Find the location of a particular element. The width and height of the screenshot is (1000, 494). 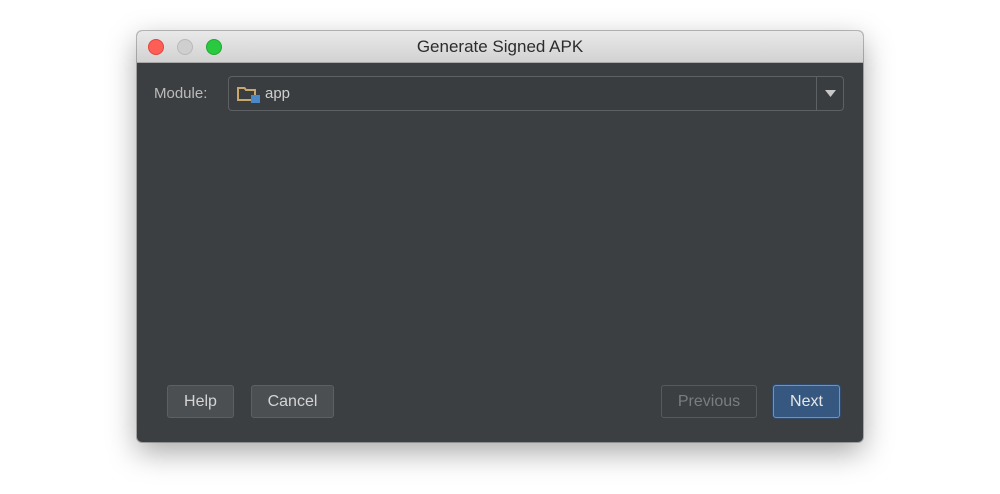

cancel-button: Cancel is located at coordinates (292, 401).